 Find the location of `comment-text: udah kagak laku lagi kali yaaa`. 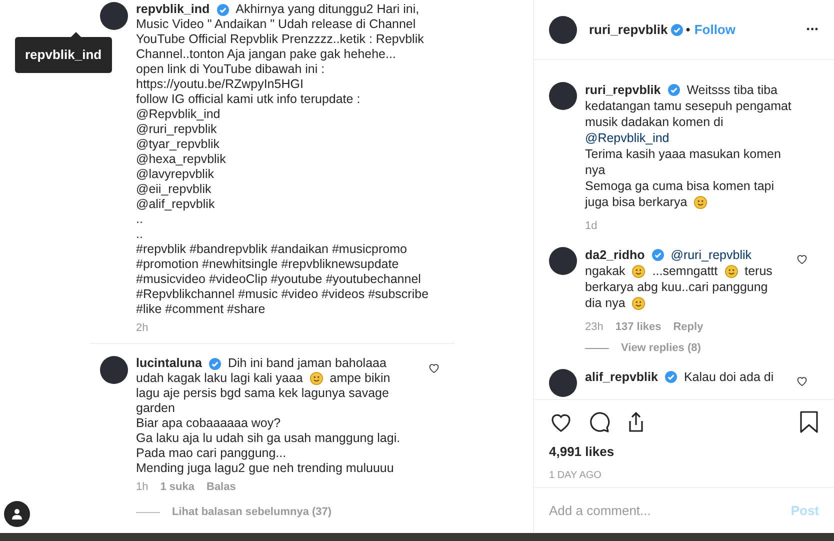

comment-text: udah kagak laku lagi kali yaaa is located at coordinates (219, 378).